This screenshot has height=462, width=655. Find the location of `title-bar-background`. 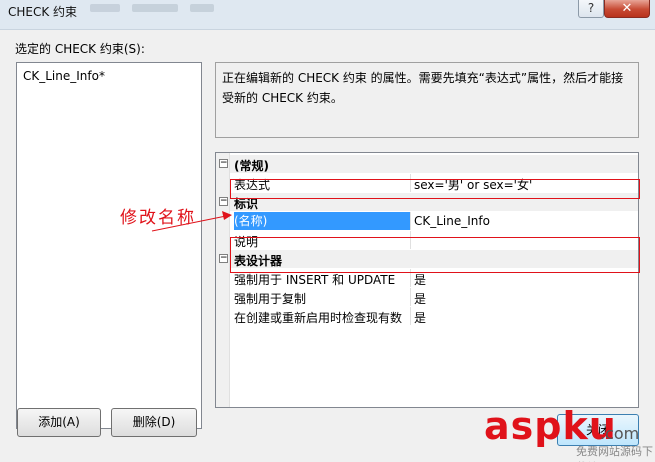

title-bar-background is located at coordinates (160, 10).